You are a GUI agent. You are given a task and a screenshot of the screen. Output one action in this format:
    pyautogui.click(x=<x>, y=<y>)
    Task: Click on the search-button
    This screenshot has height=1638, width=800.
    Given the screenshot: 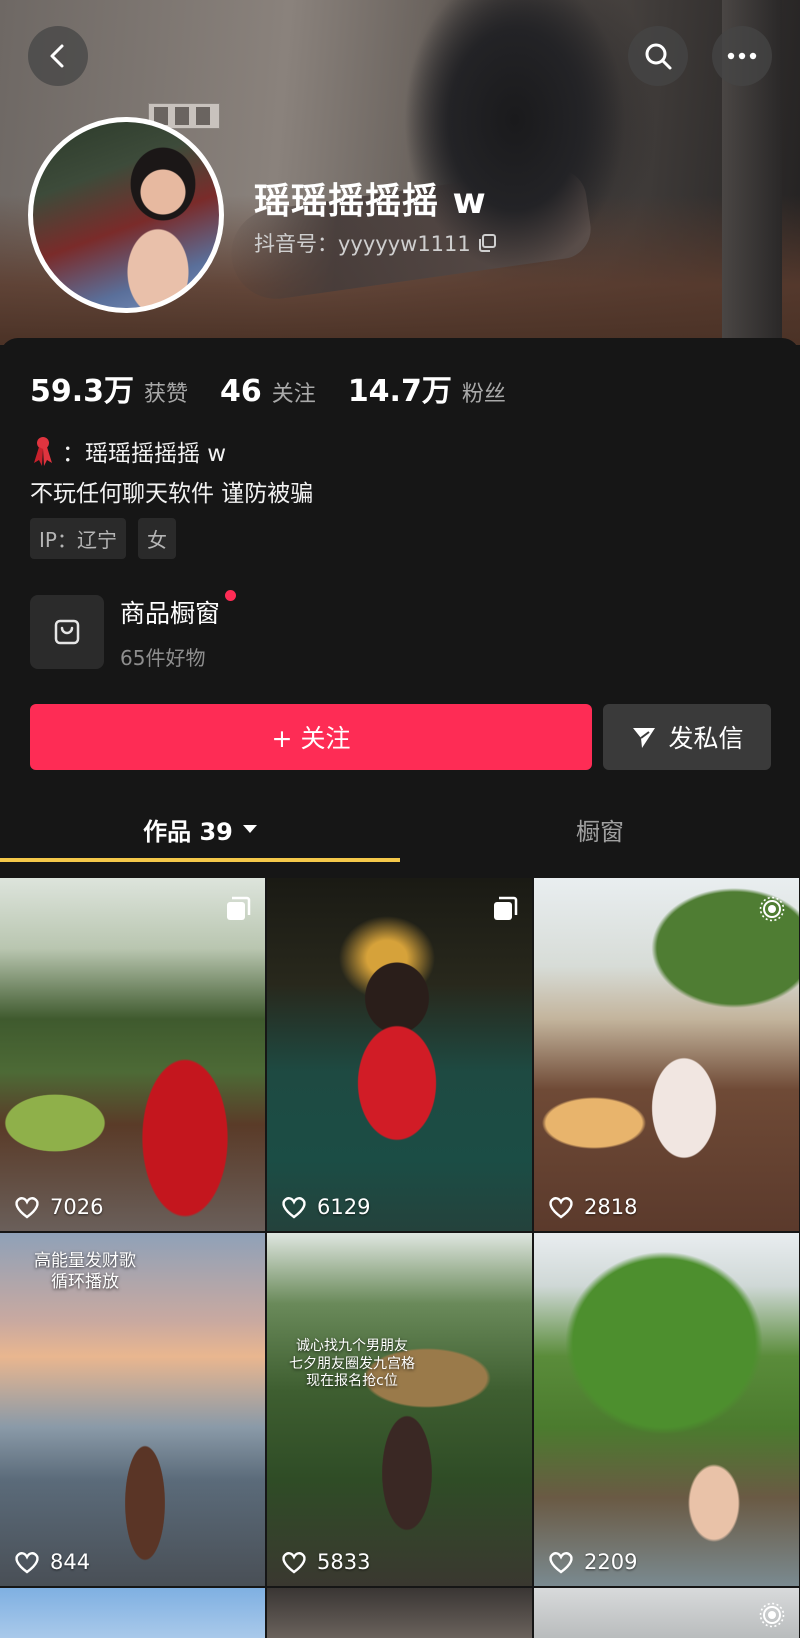 What is the action you would take?
    pyautogui.click(x=658, y=56)
    